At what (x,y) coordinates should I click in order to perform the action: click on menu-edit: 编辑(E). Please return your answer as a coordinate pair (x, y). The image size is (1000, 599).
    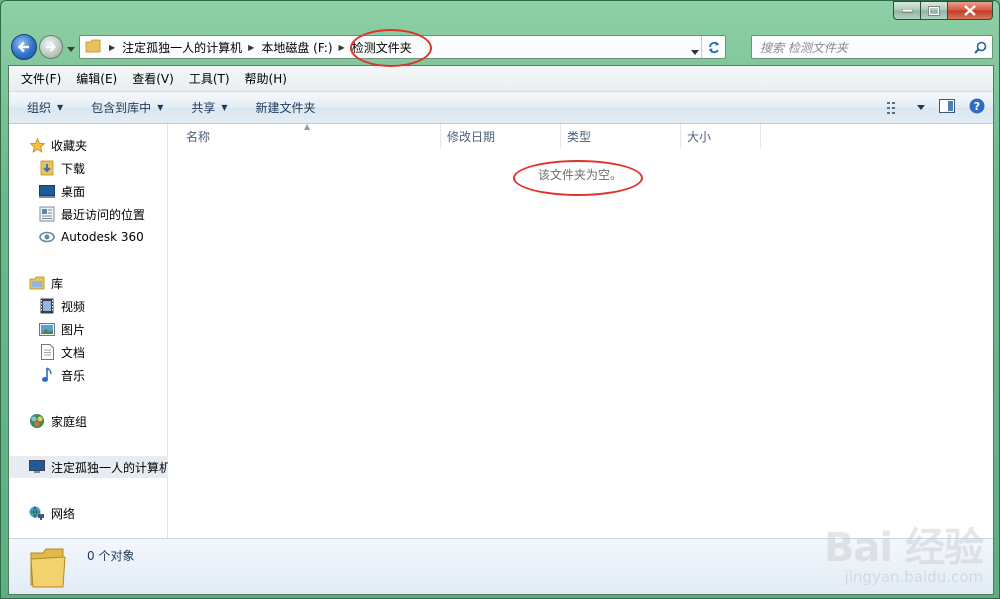
    Looking at the image, I should click on (96, 78).